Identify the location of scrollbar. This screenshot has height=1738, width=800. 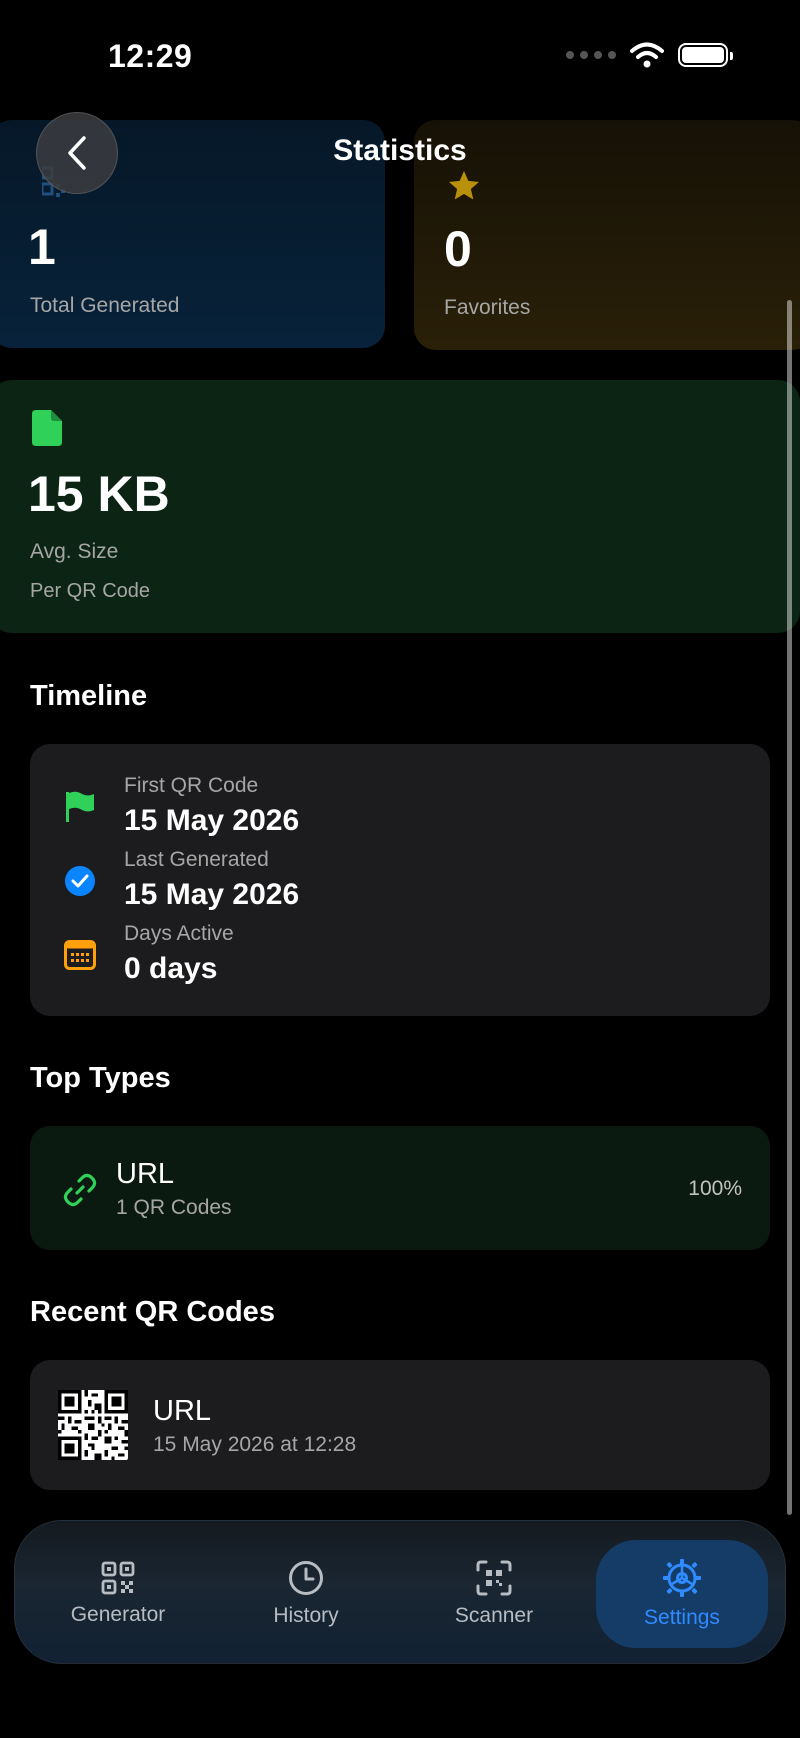
(789, 907).